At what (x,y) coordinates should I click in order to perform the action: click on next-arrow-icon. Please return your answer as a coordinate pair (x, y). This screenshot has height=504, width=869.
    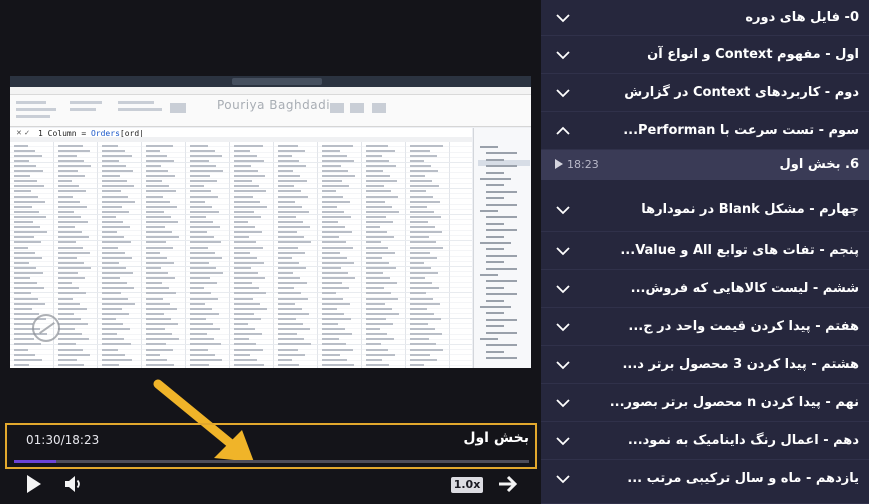
    Looking at the image, I should click on (508, 484).